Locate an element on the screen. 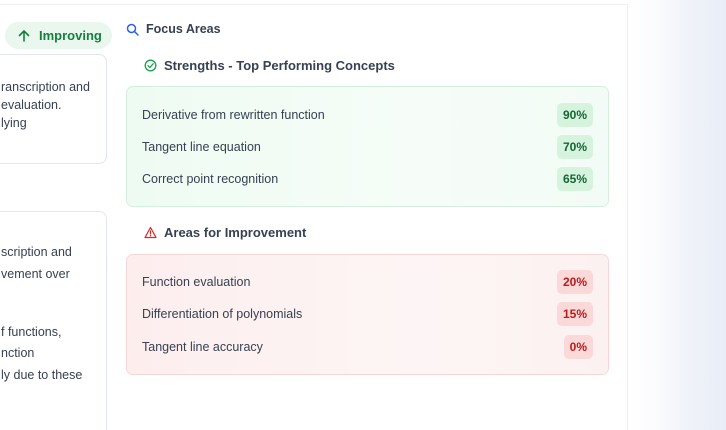  concept-label: Tangent line equation is located at coordinates (201, 147).